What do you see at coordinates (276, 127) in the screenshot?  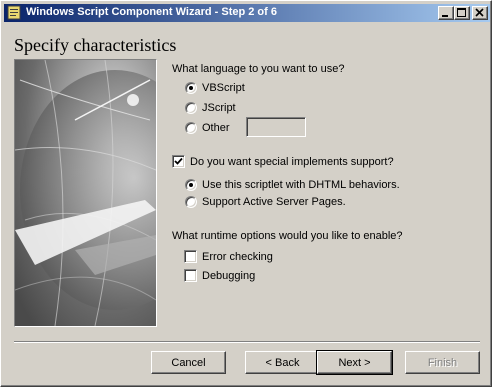 I see `other-language-input` at bounding box center [276, 127].